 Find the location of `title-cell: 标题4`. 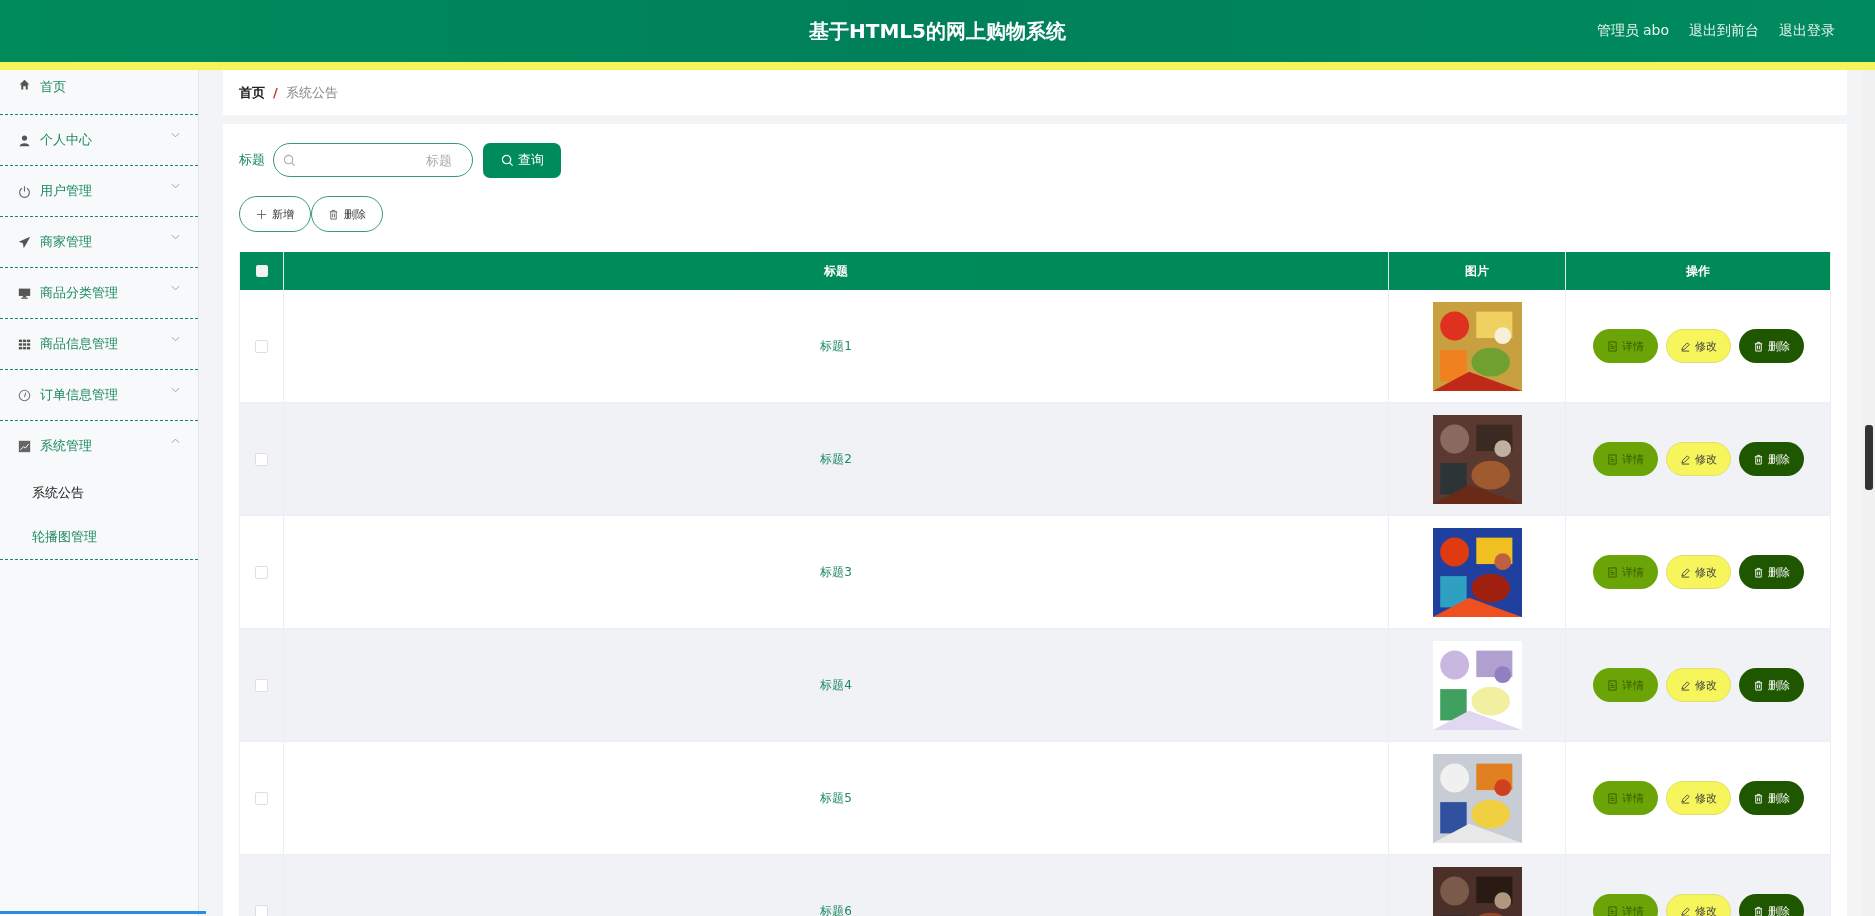

title-cell: 标题4 is located at coordinates (836, 685).